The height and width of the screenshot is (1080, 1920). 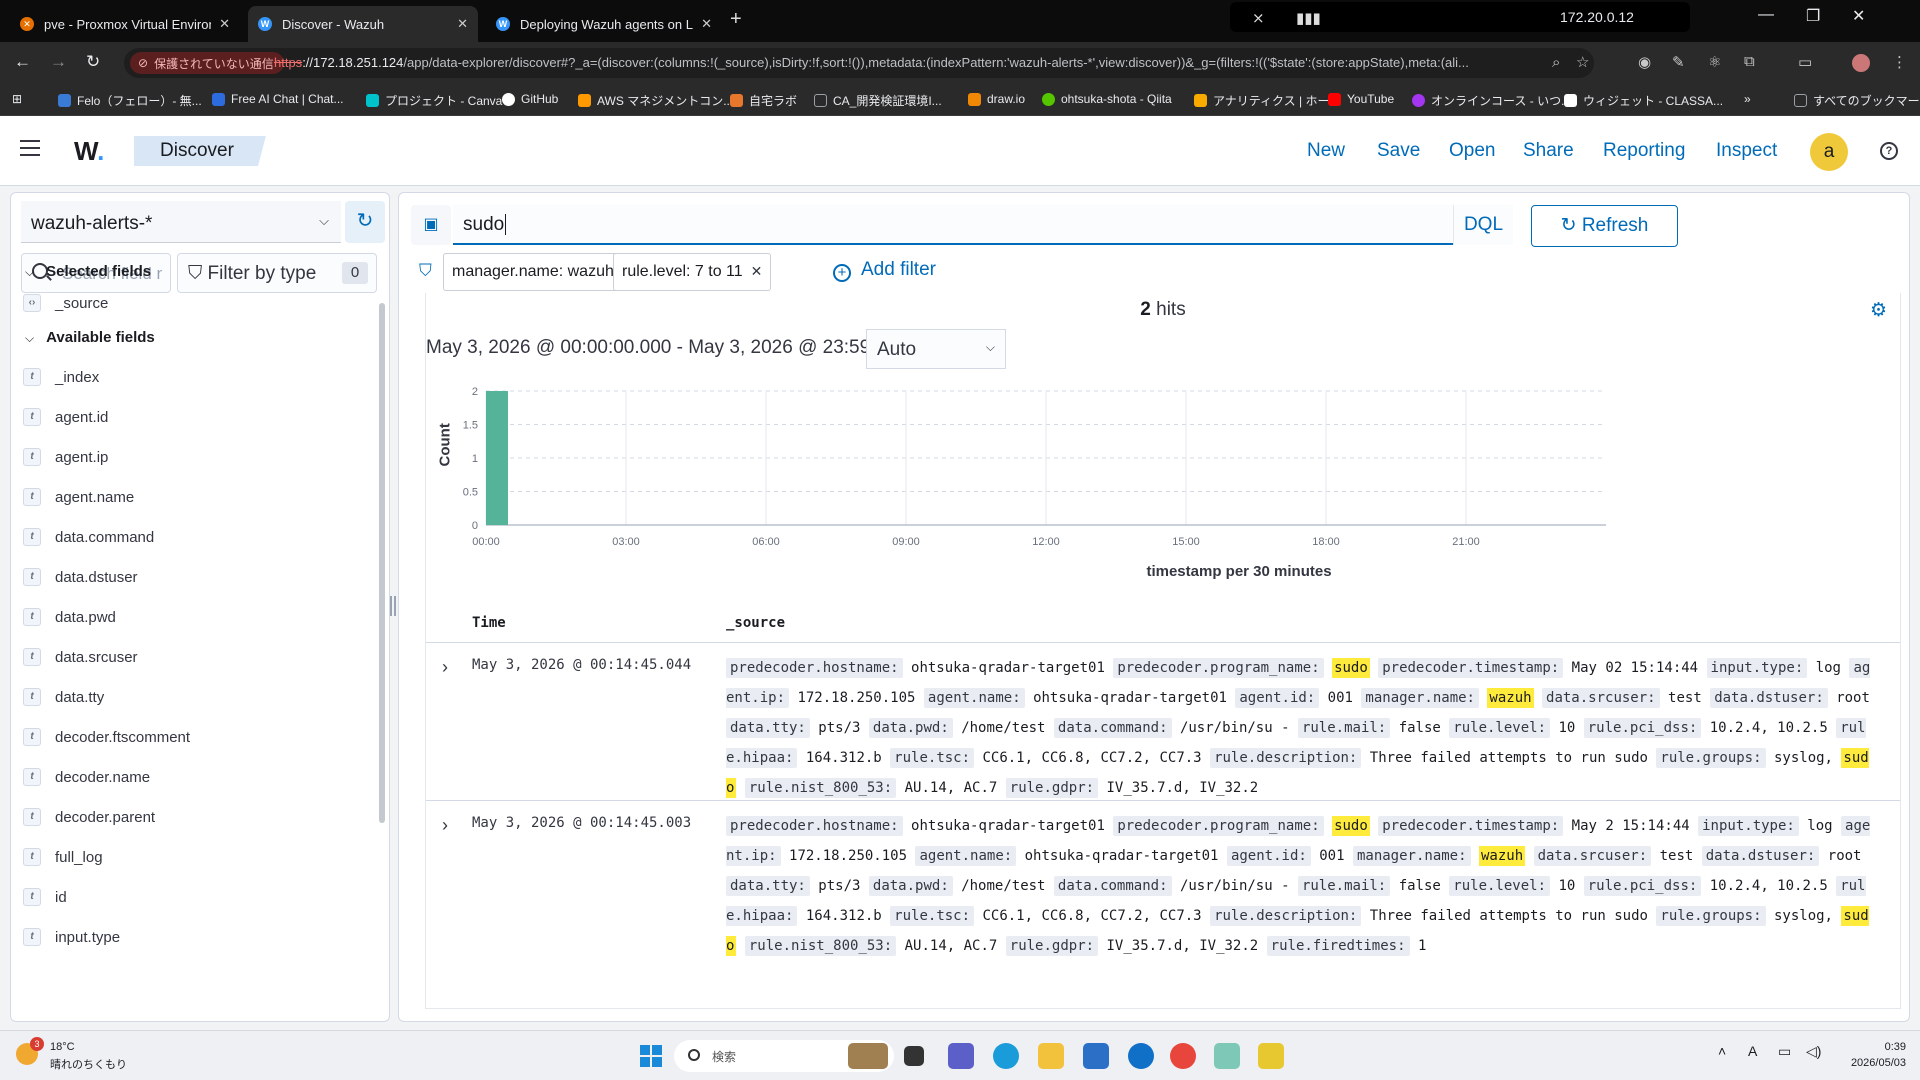 I want to click on query-input: sudo, so click(x=953, y=225).